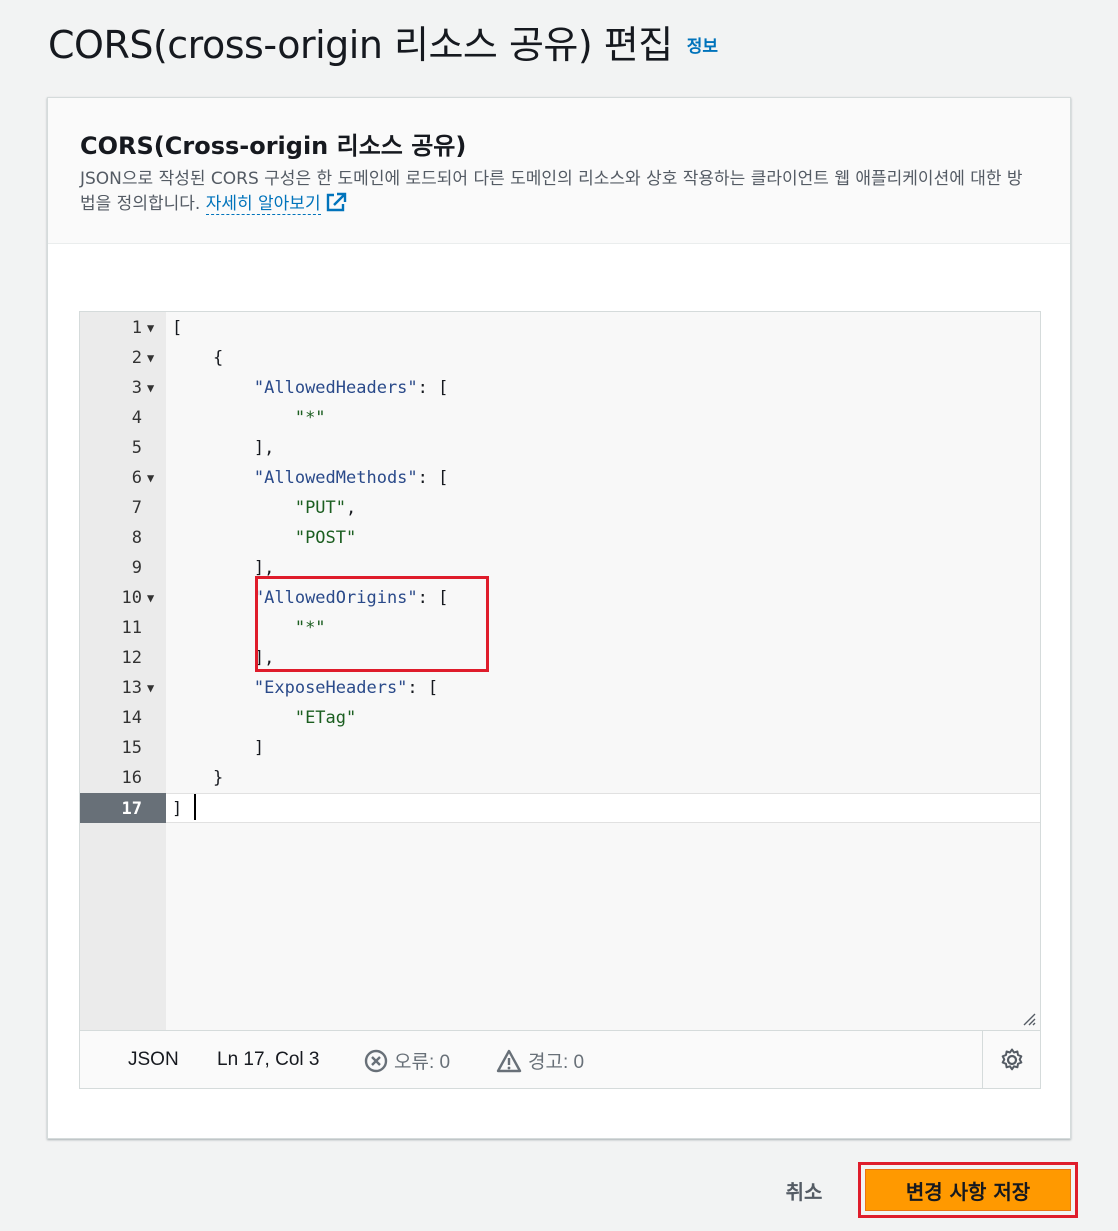 This screenshot has height=1231, width=1118. I want to click on text-cursor, so click(195, 807).